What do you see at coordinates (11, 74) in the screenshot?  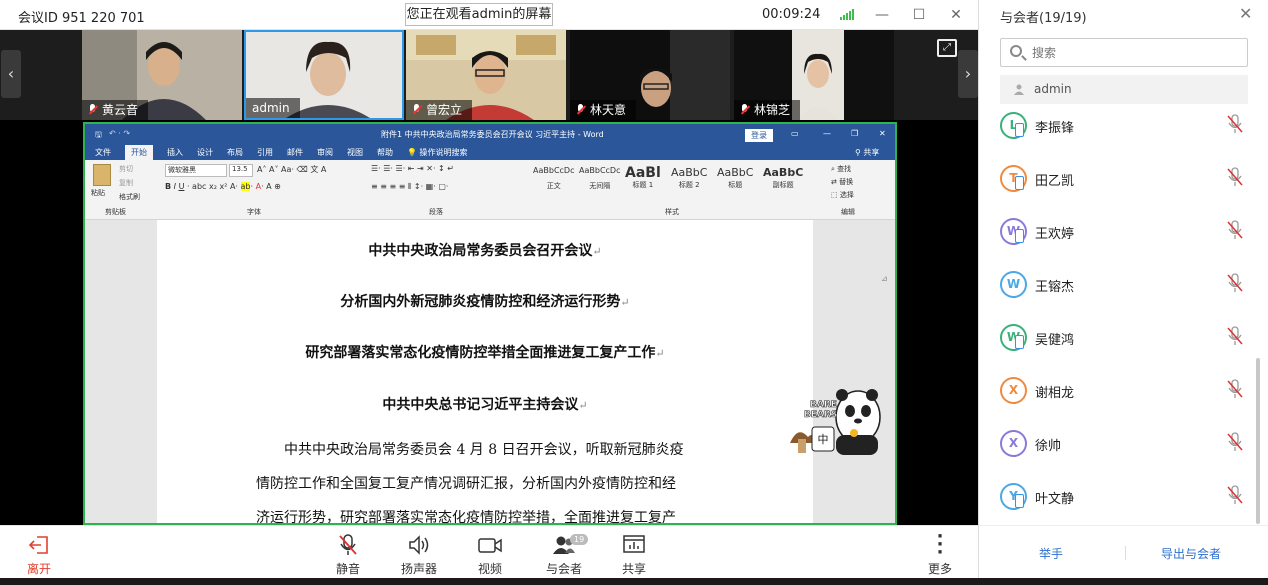 I see `prev-video-button: ‹` at bounding box center [11, 74].